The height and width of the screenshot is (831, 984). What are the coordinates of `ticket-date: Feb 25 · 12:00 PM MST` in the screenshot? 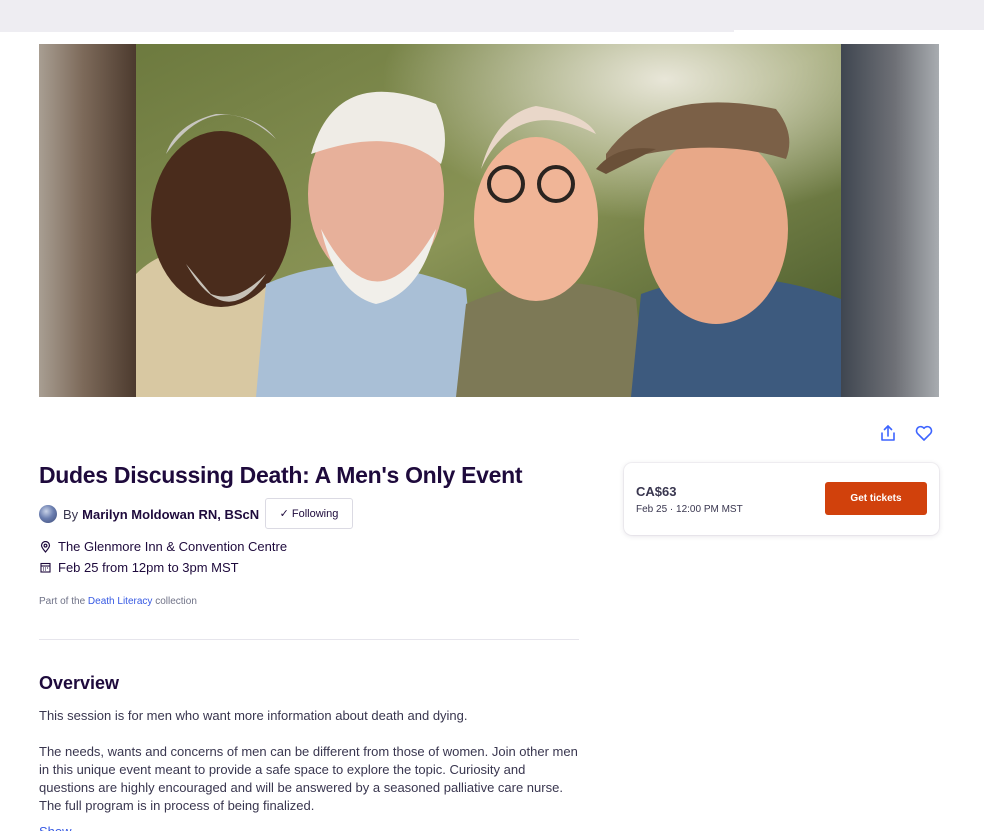 It's located at (689, 509).